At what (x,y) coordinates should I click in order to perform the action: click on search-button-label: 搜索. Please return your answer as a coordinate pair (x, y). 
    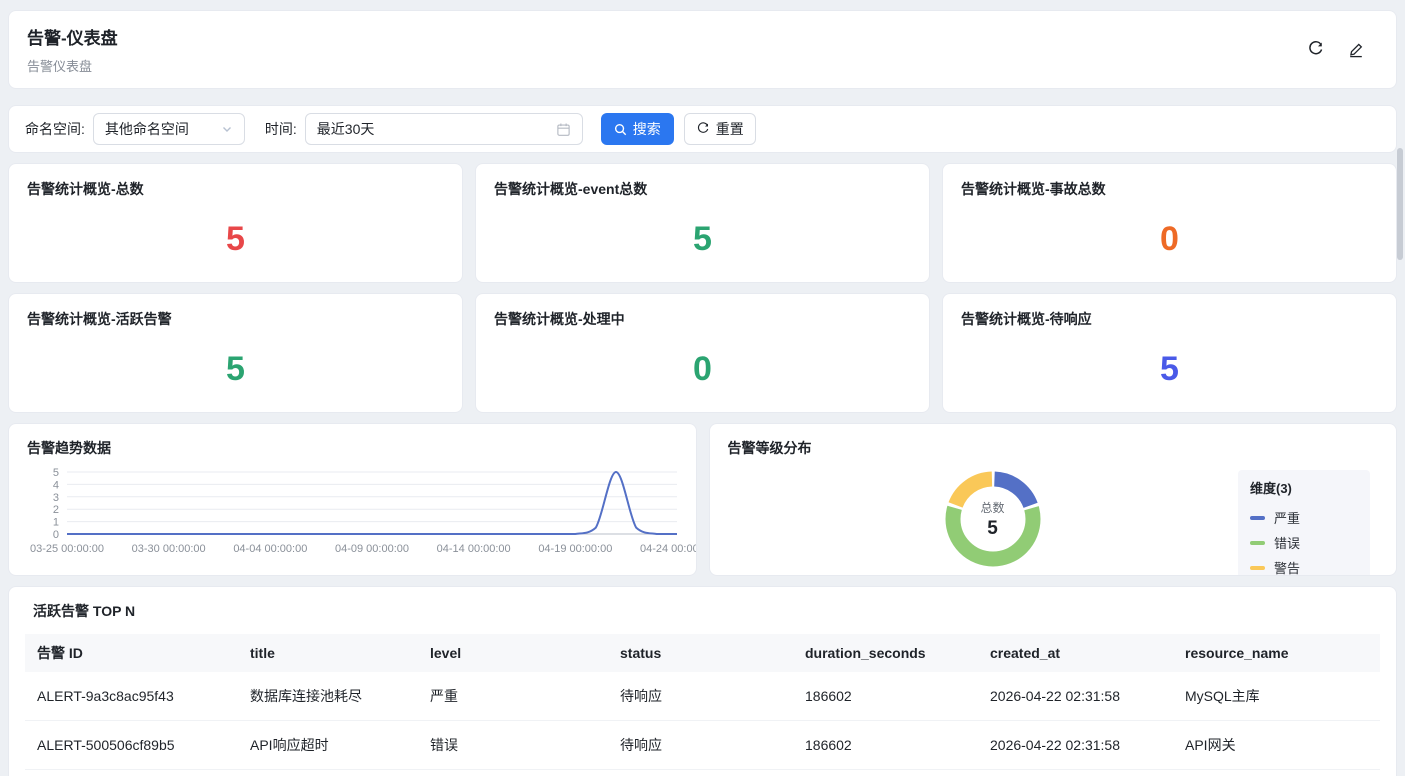
    Looking at the image, I should click on (646, 129).